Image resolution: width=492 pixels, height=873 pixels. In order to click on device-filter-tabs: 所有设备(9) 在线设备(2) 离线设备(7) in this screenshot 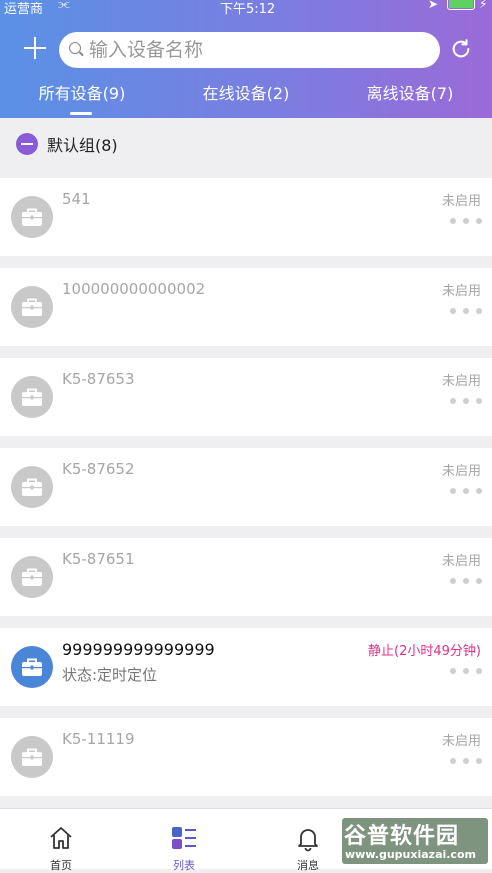, I will do `click(246, 97)`.